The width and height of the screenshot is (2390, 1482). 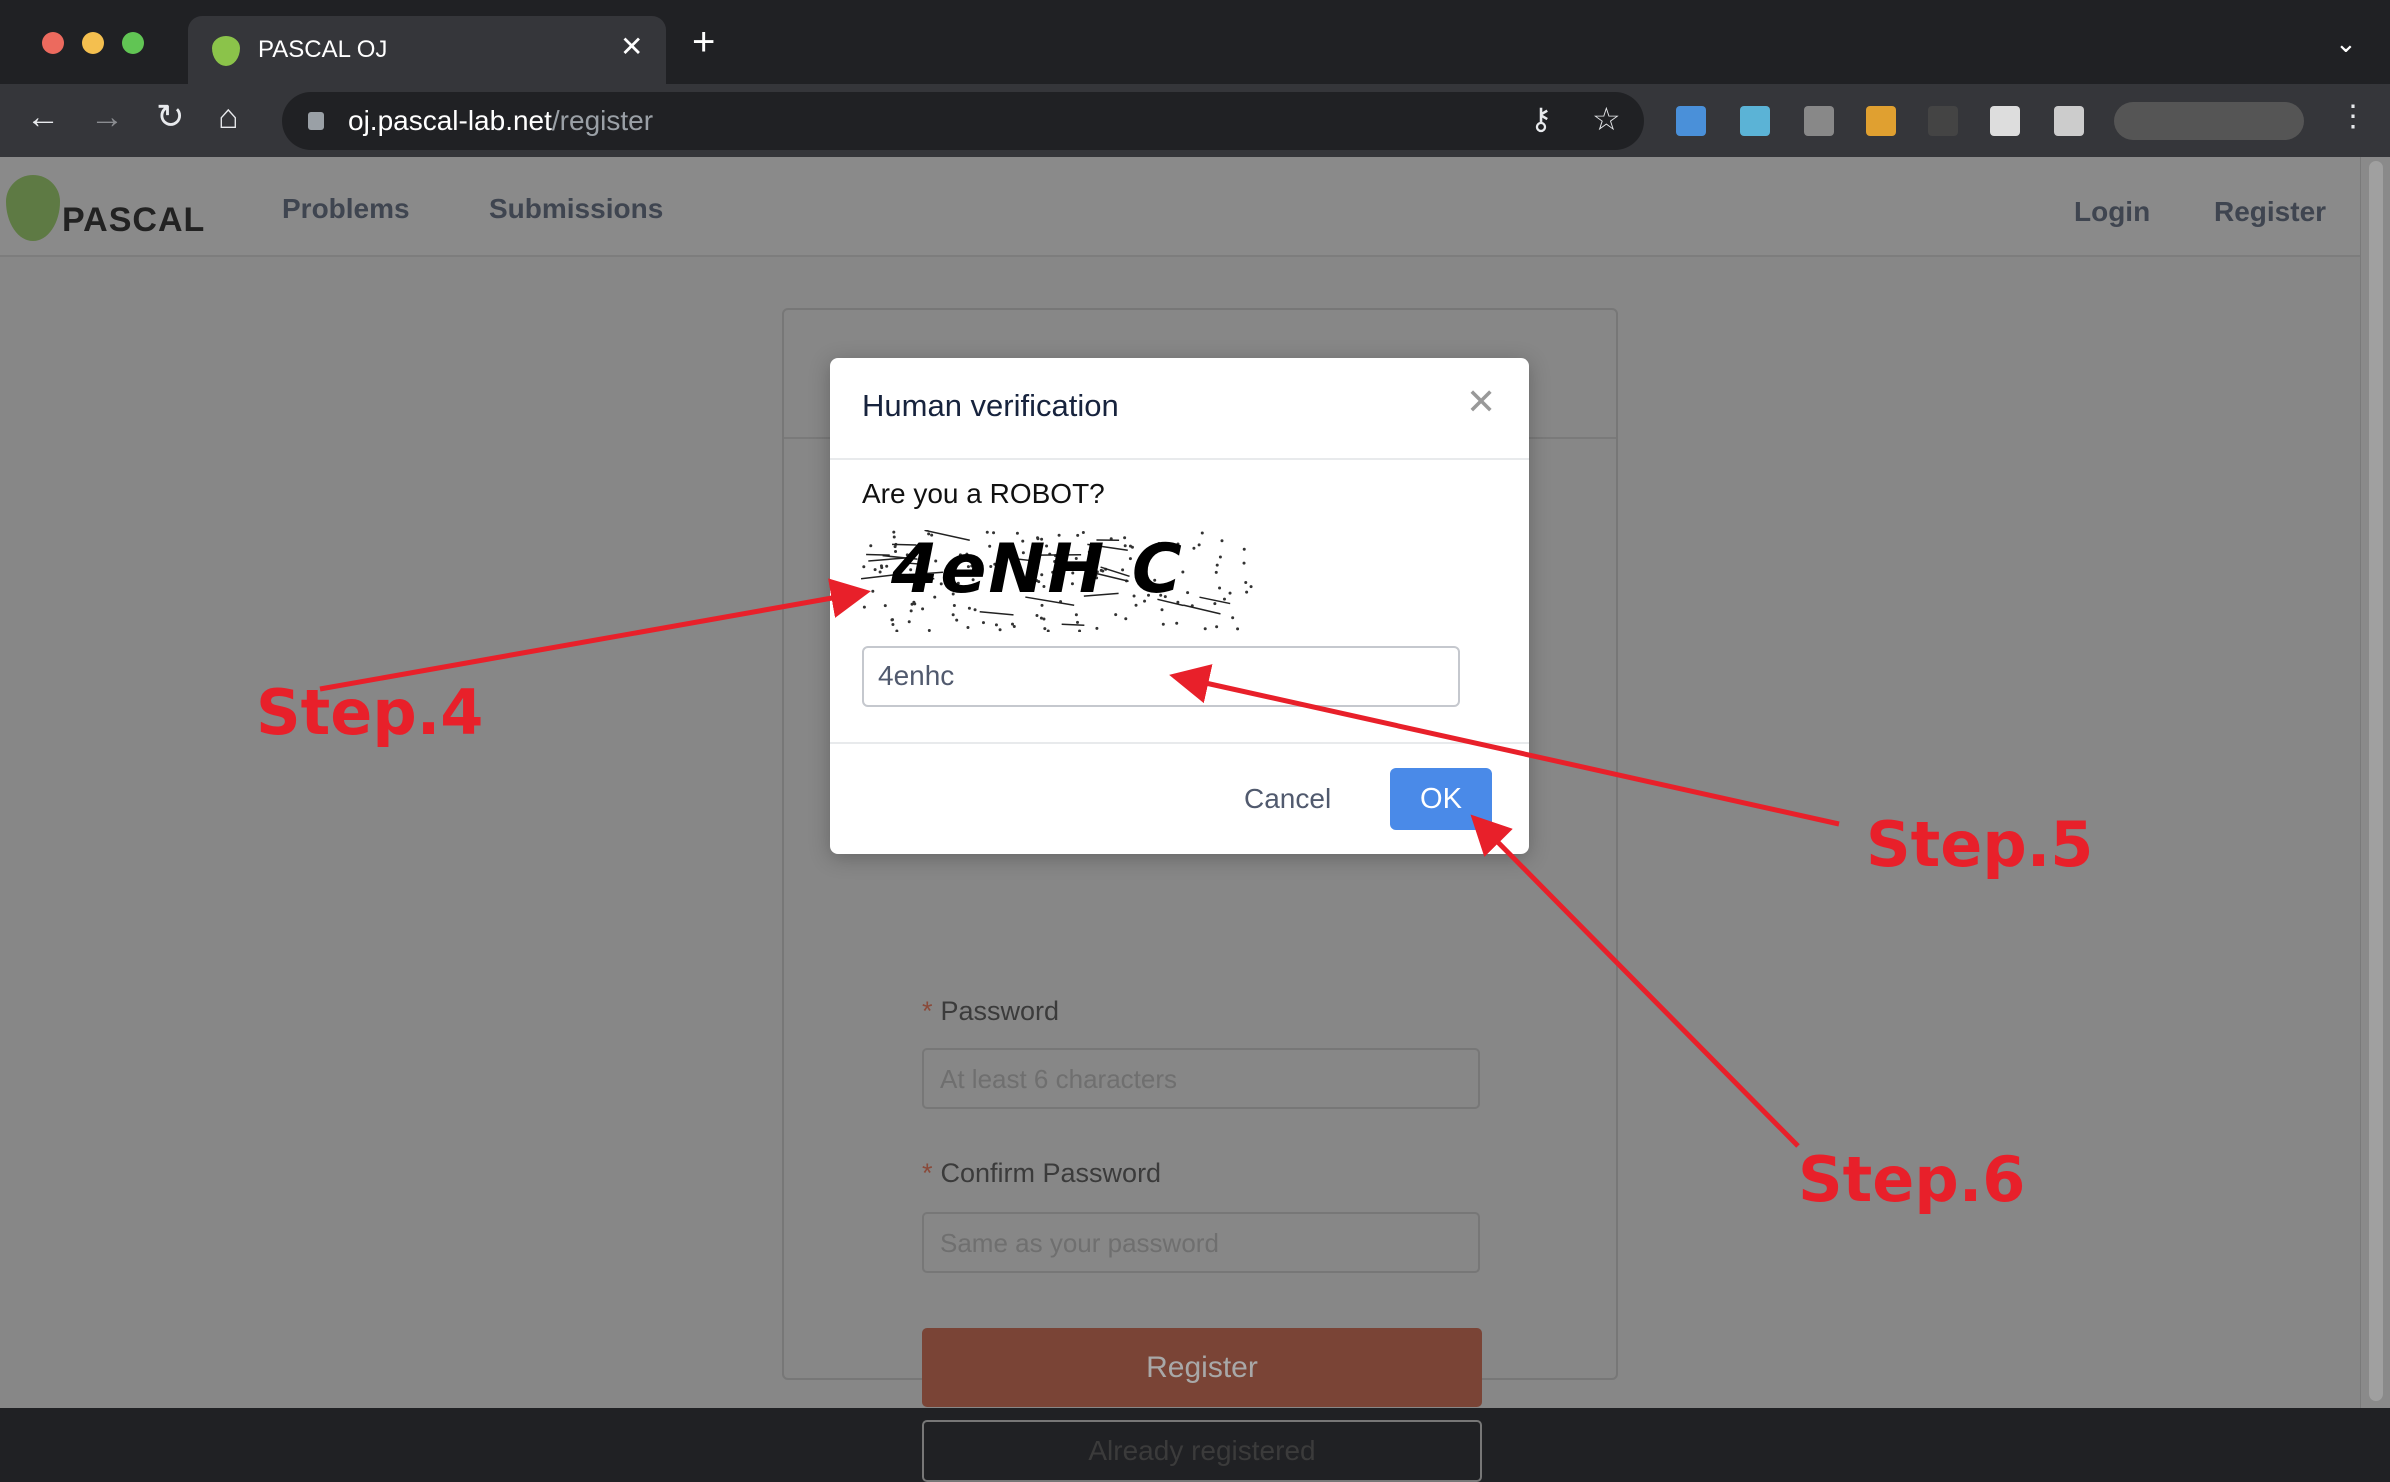 What do you see at coordinates (602, 120) in the screenshot?
I see `url-path: /register` at bounding box center [602, 120].